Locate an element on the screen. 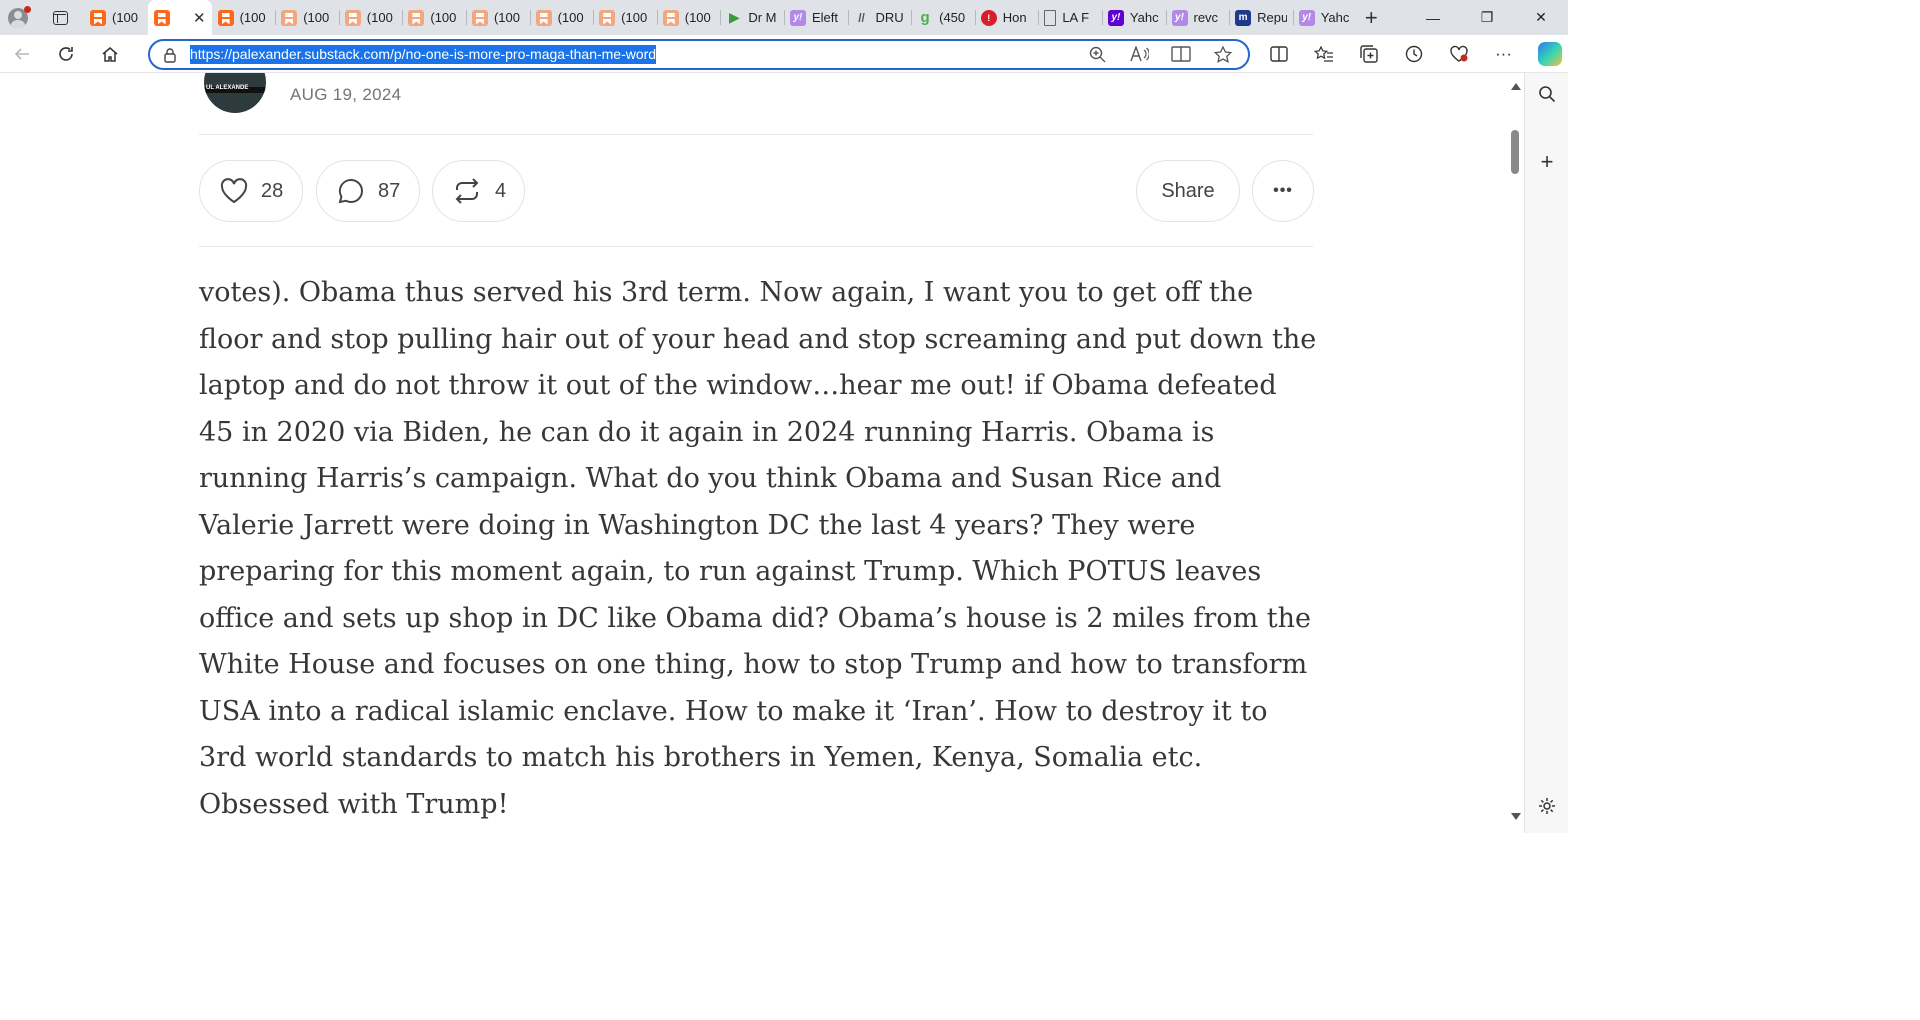 Image resolution: width=1920 pixels, height=1020 pixels. tab-actions-icon is located at coordinates (60, 17).